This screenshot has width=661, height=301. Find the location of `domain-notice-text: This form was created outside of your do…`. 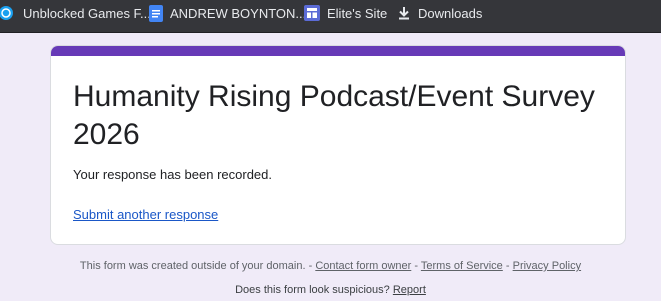

domain-notice-text: This form was created outside of your do… is located at coordinates (196, 266).